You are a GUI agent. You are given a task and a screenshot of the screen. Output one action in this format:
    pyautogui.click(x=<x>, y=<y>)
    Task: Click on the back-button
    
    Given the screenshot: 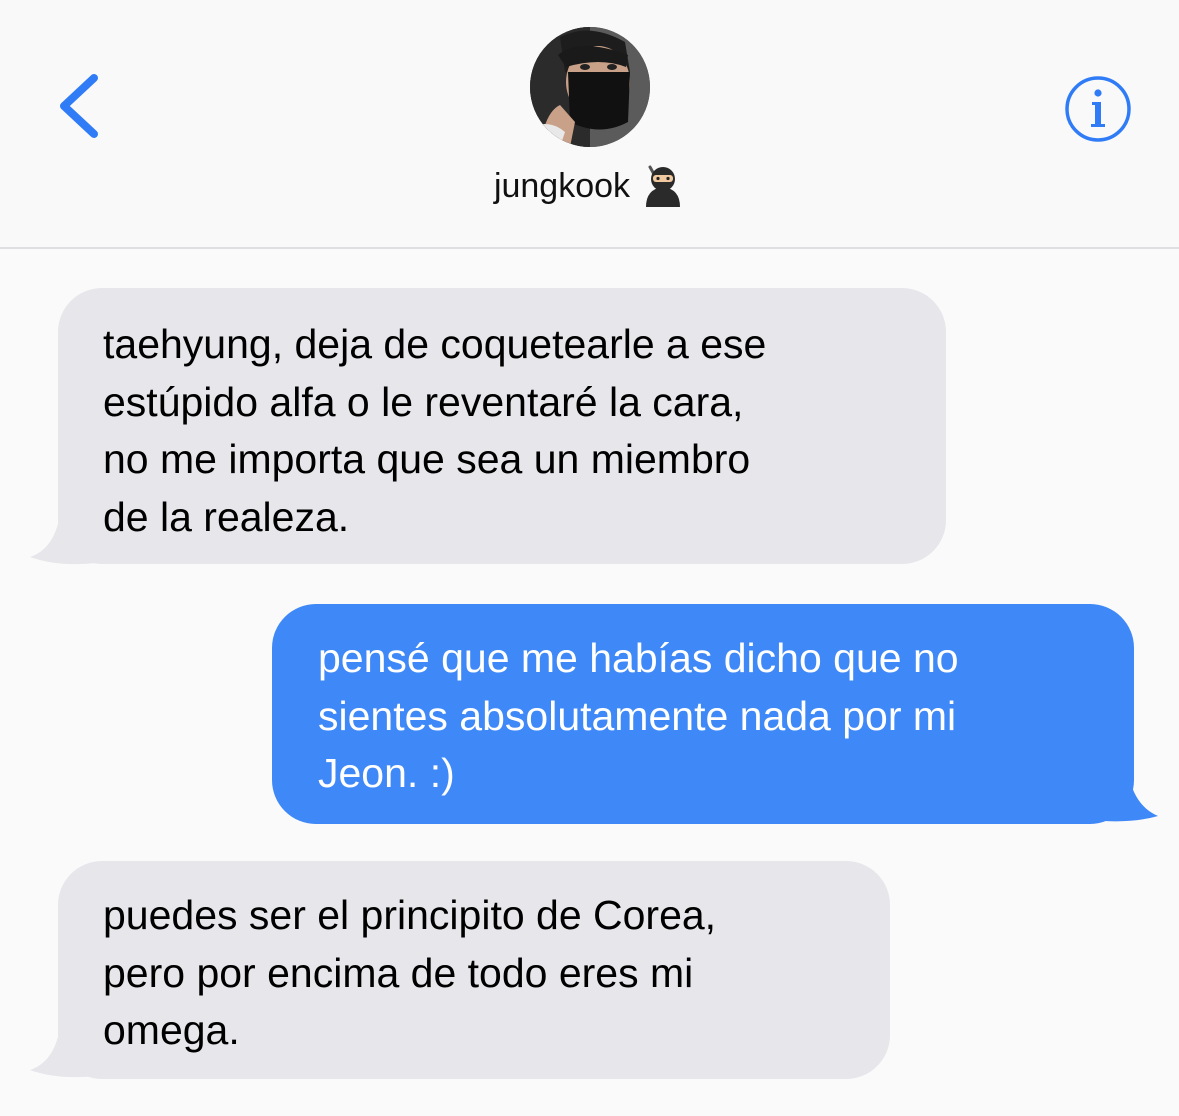 What is the action you would take?
    pyautogui.click(x=80, y=106)
    